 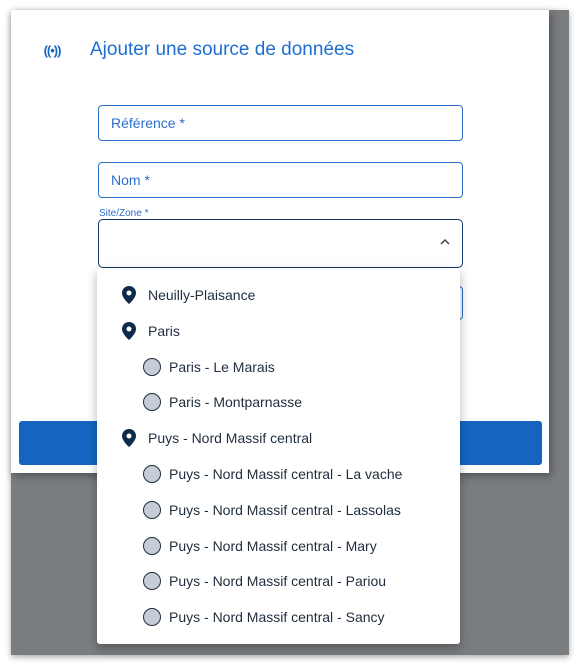 What do you see at coordinates (130, 180) in the screenshot?
I see `nom-label: Nom *` at bounding box center [130, 180].